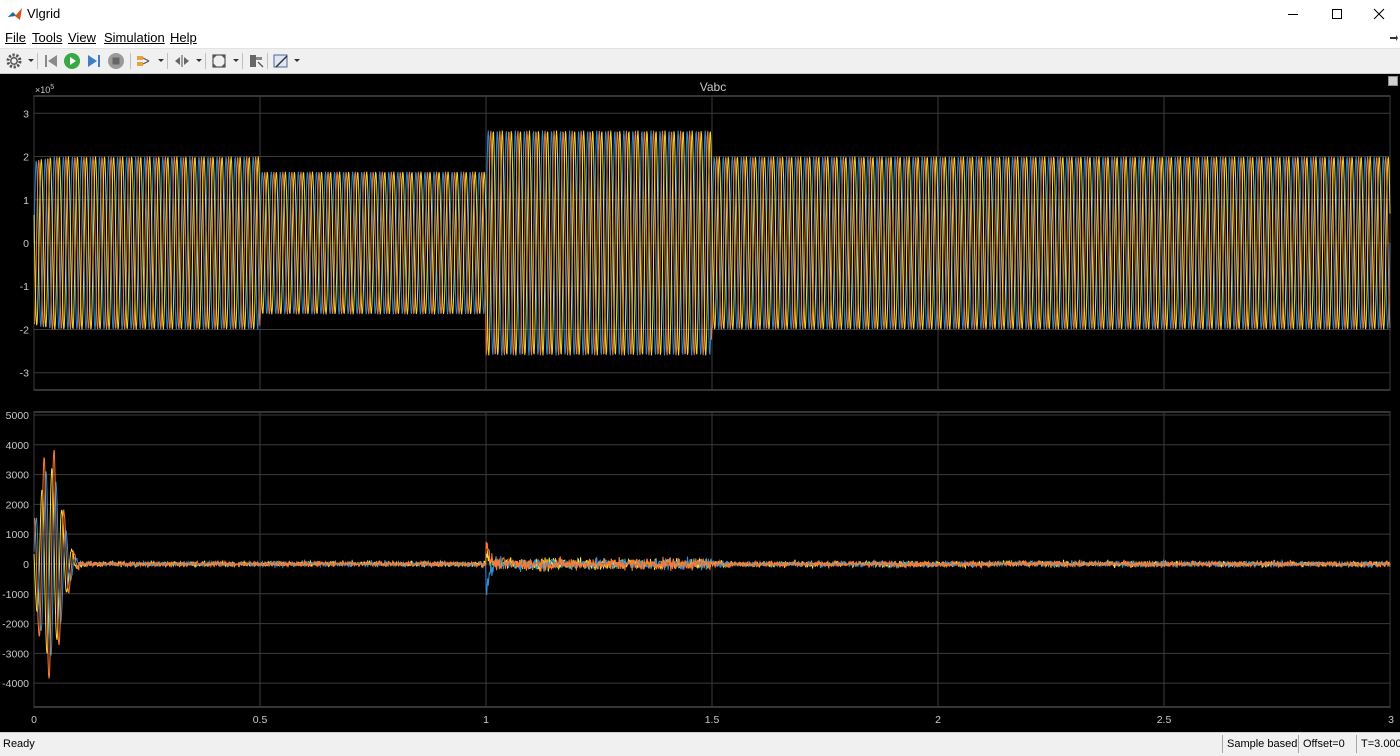 This screenshot has width=1400, height=756. I want to click on signal-highlight-button, so click(144, 61).